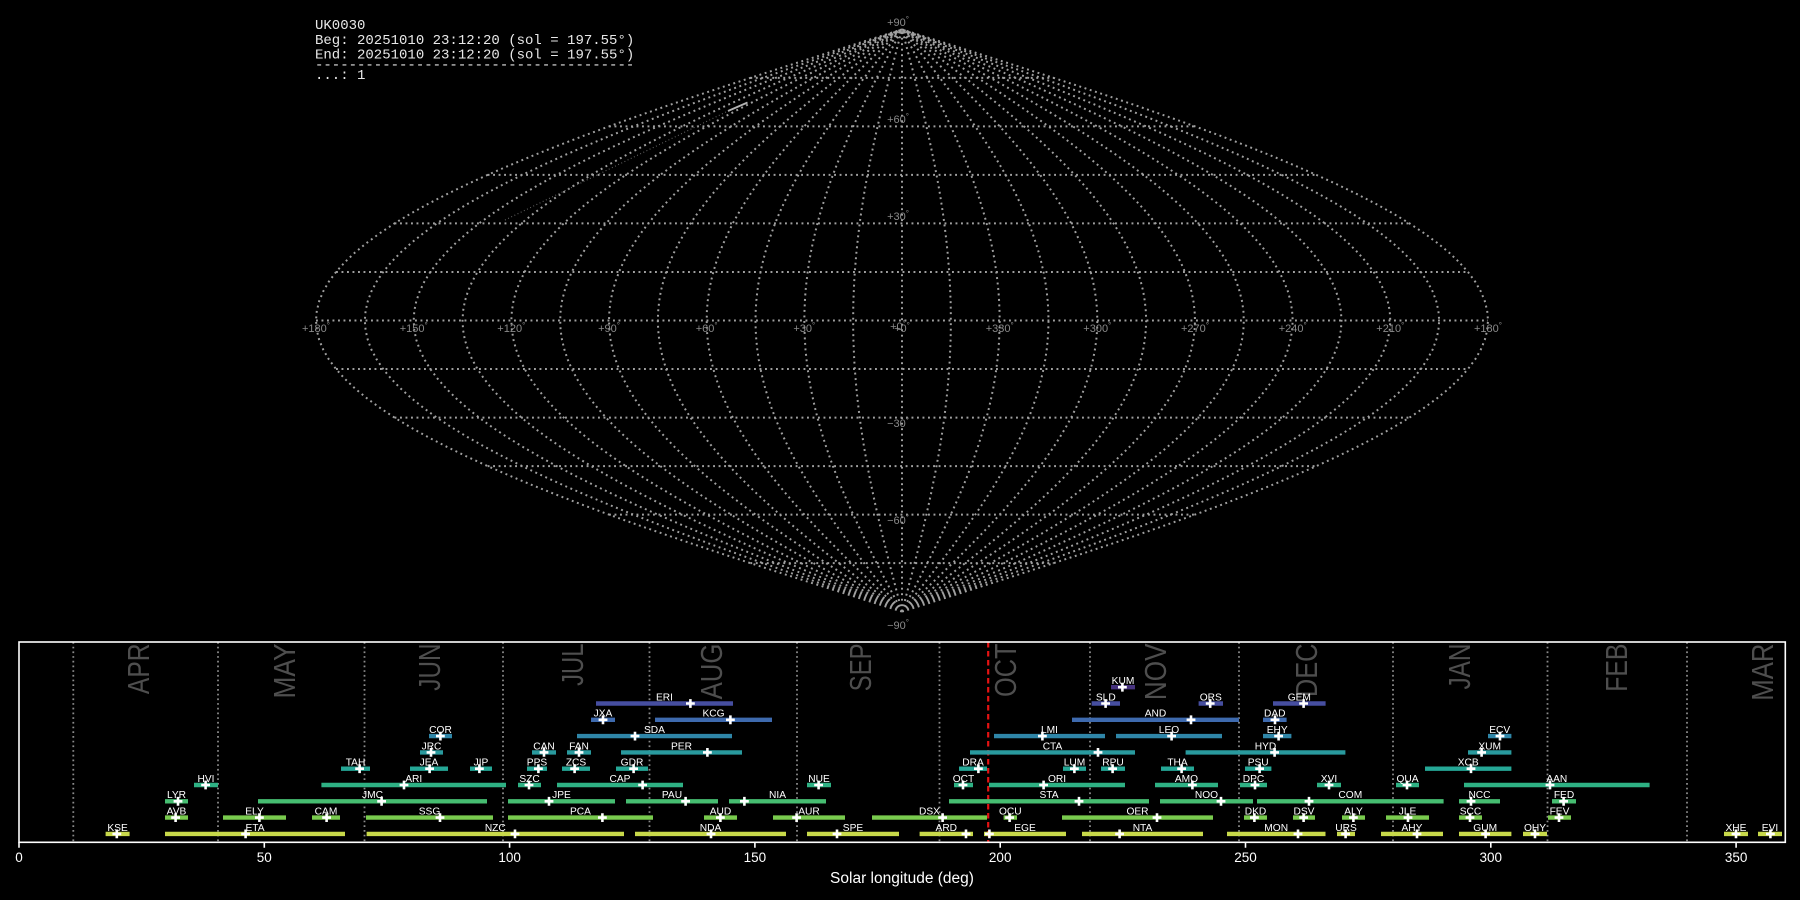  What do you see at coordinates (711, 828) in the screenshot?
I see `svg-text: NDA` at bounding box center [711, 828].